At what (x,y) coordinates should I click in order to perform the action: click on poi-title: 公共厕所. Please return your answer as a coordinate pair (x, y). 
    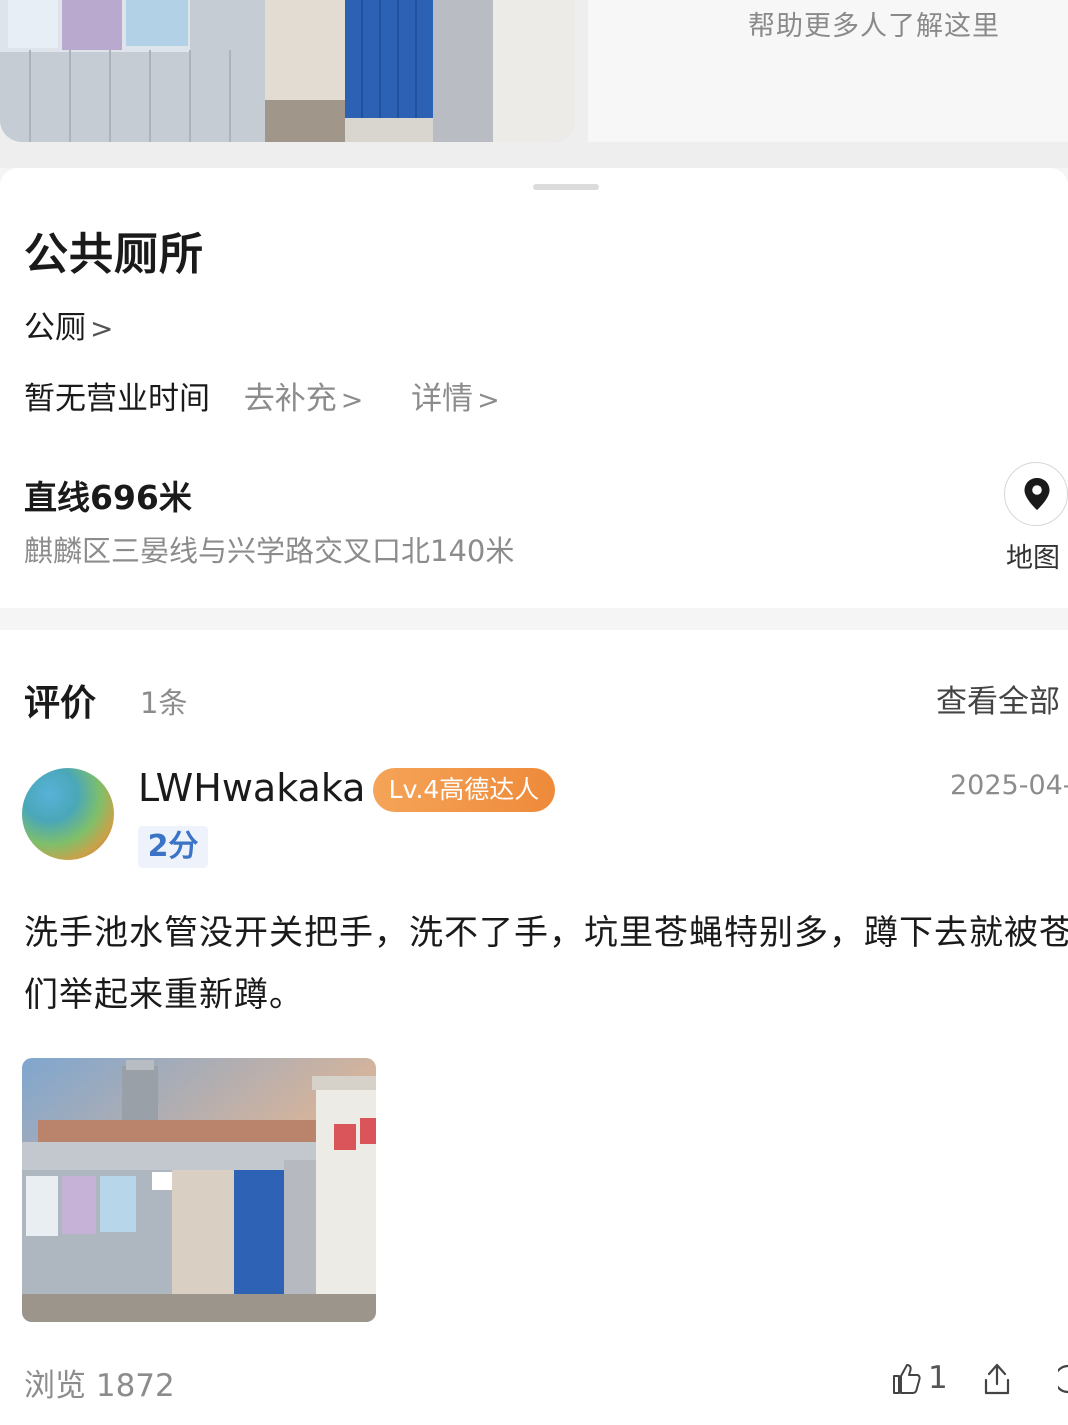
    Looking at the image, I should click on (114, 254).